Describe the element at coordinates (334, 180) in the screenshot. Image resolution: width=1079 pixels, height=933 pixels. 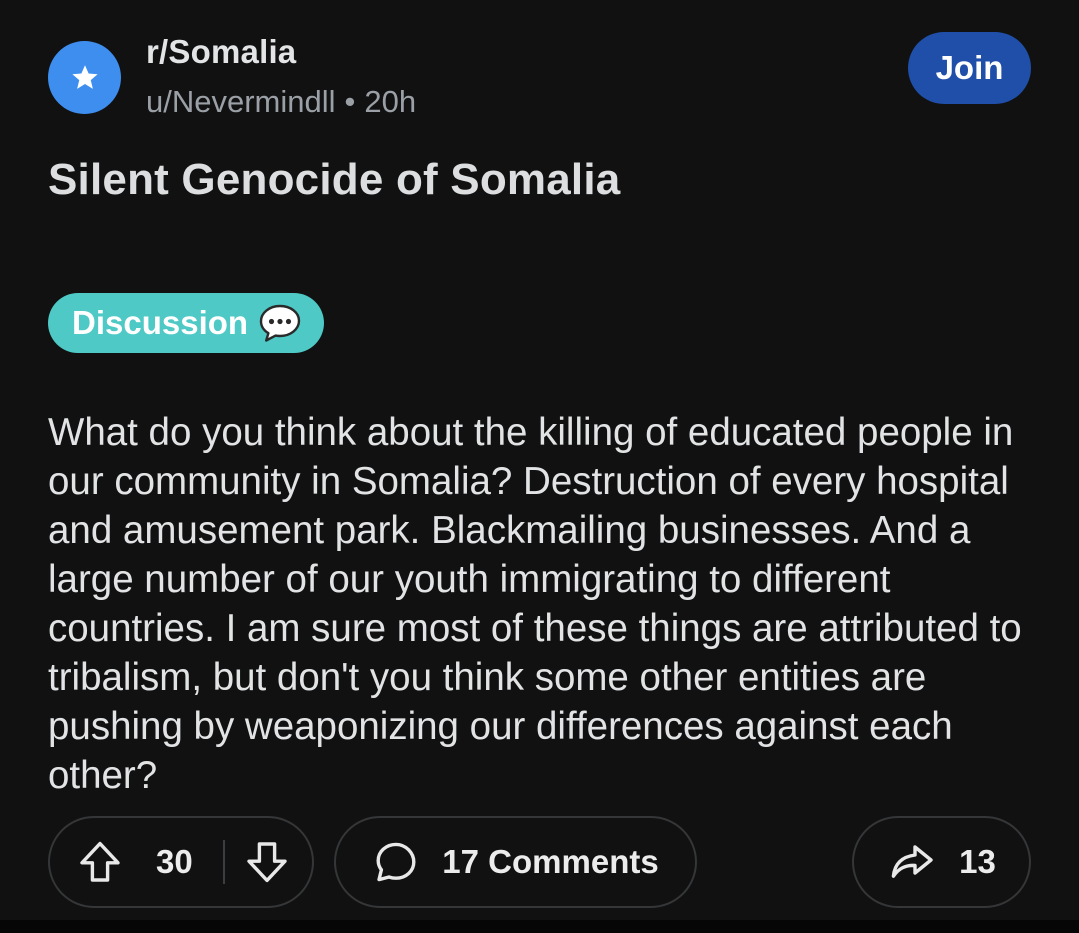
I see `post-title: Silent Genocide of Somalia` at that location.